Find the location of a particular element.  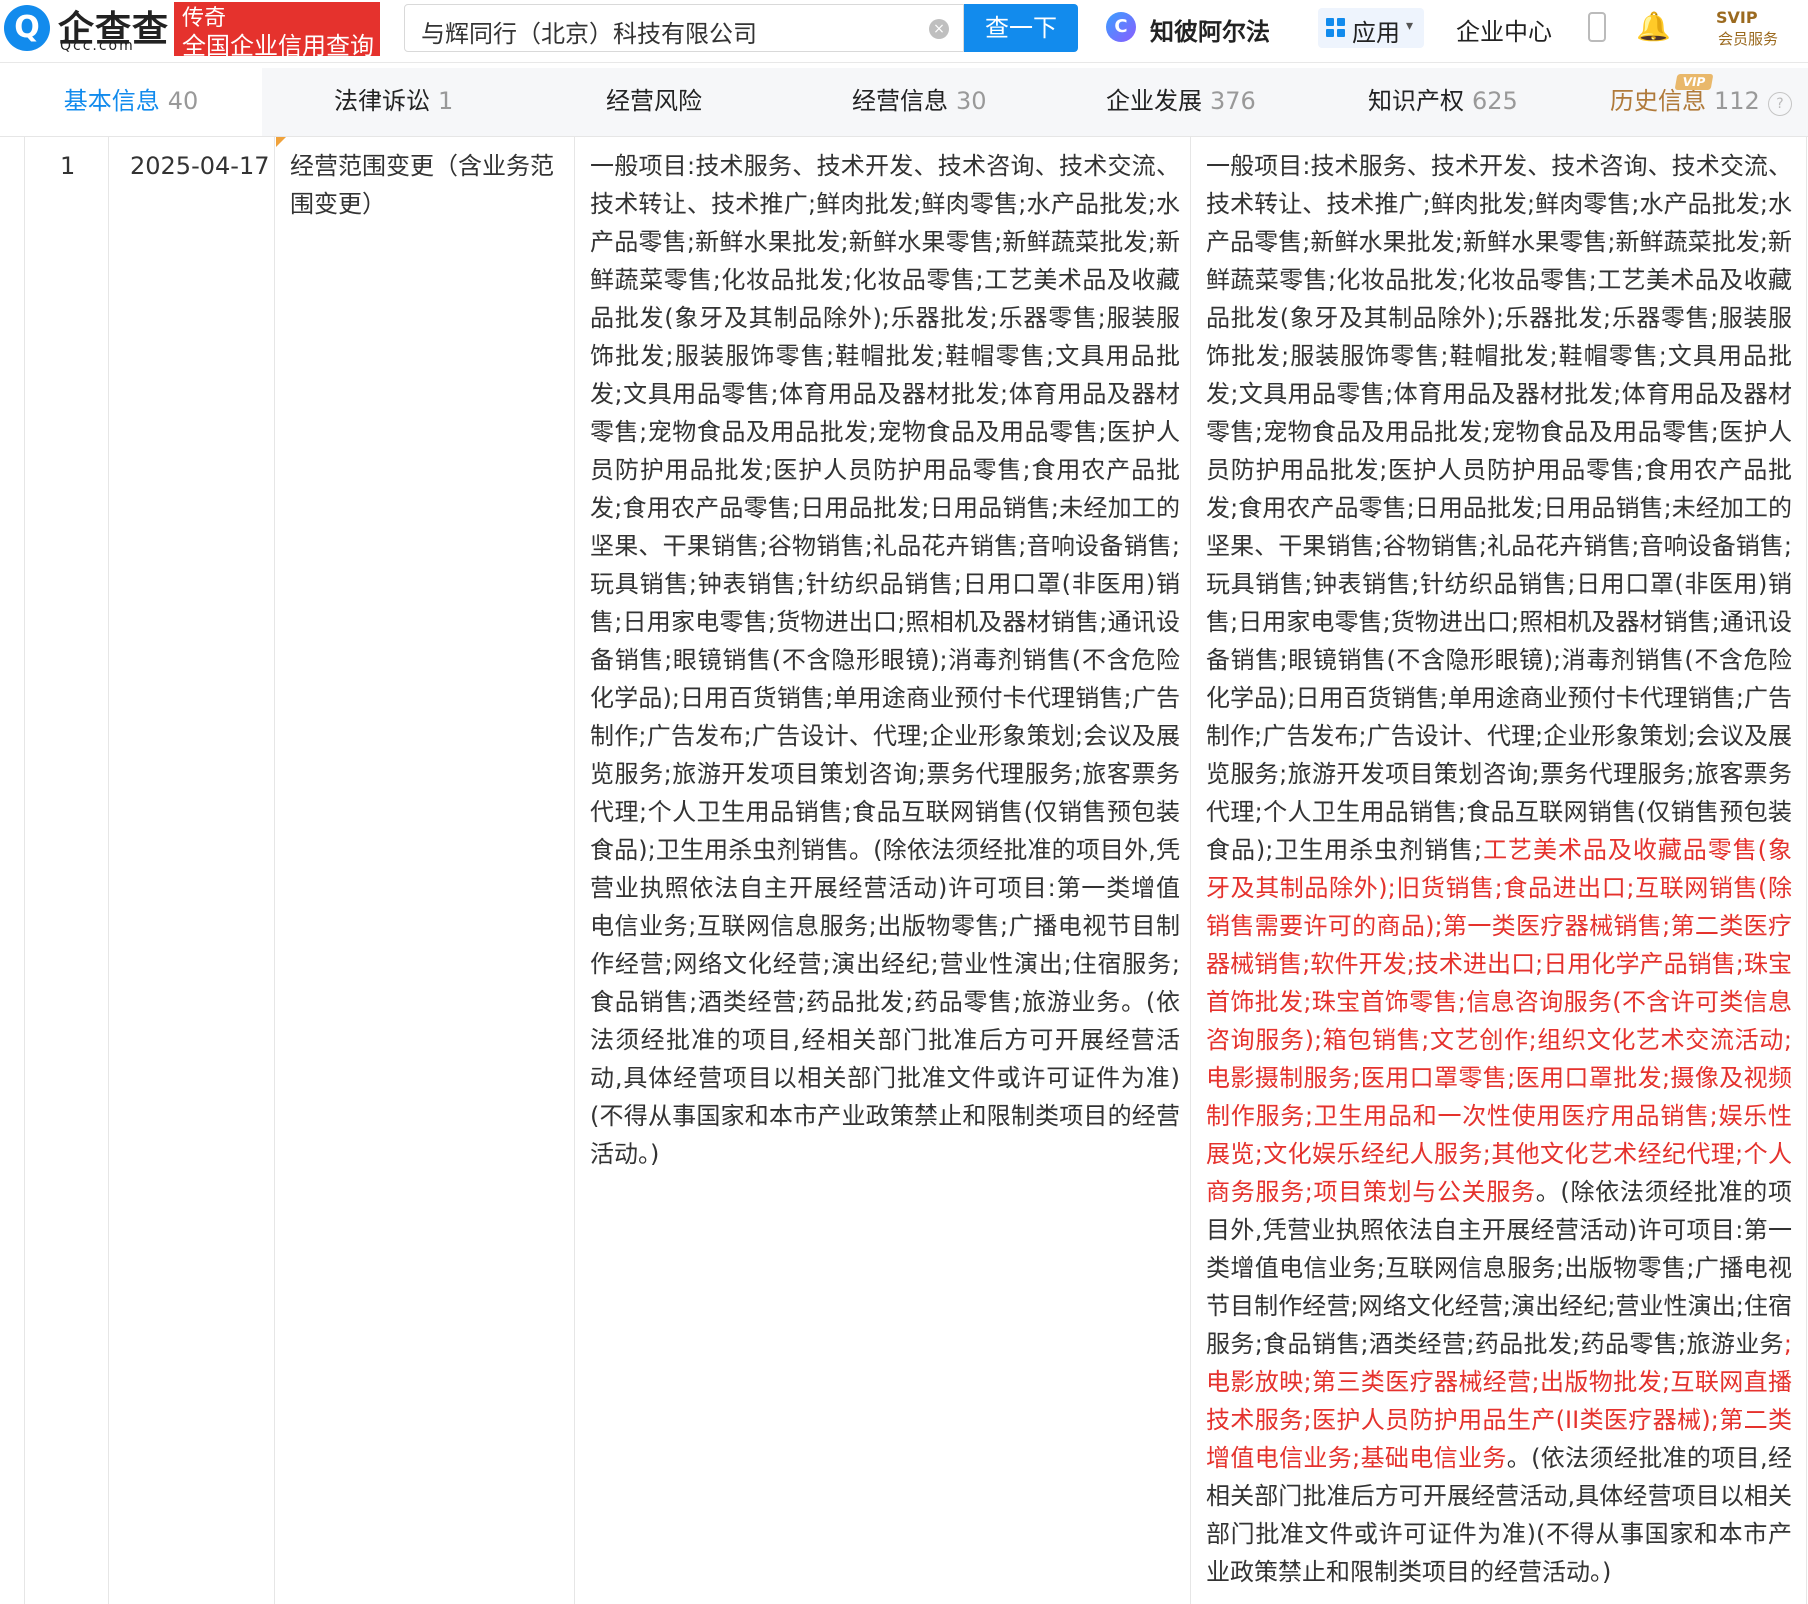

tab-count: 112 is located at coordinates (1737, 101).